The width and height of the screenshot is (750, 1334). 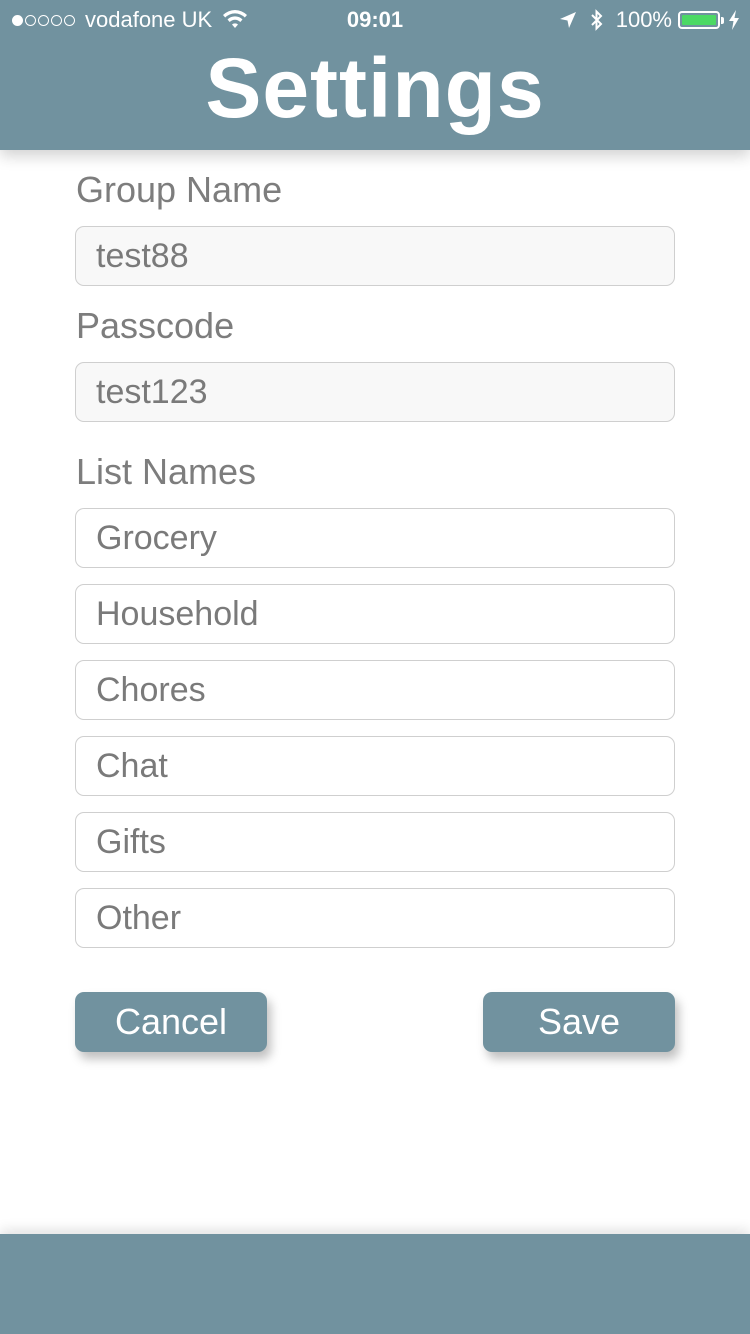 I want to click on list-name-field-grocery, so click(x=375, y=538).